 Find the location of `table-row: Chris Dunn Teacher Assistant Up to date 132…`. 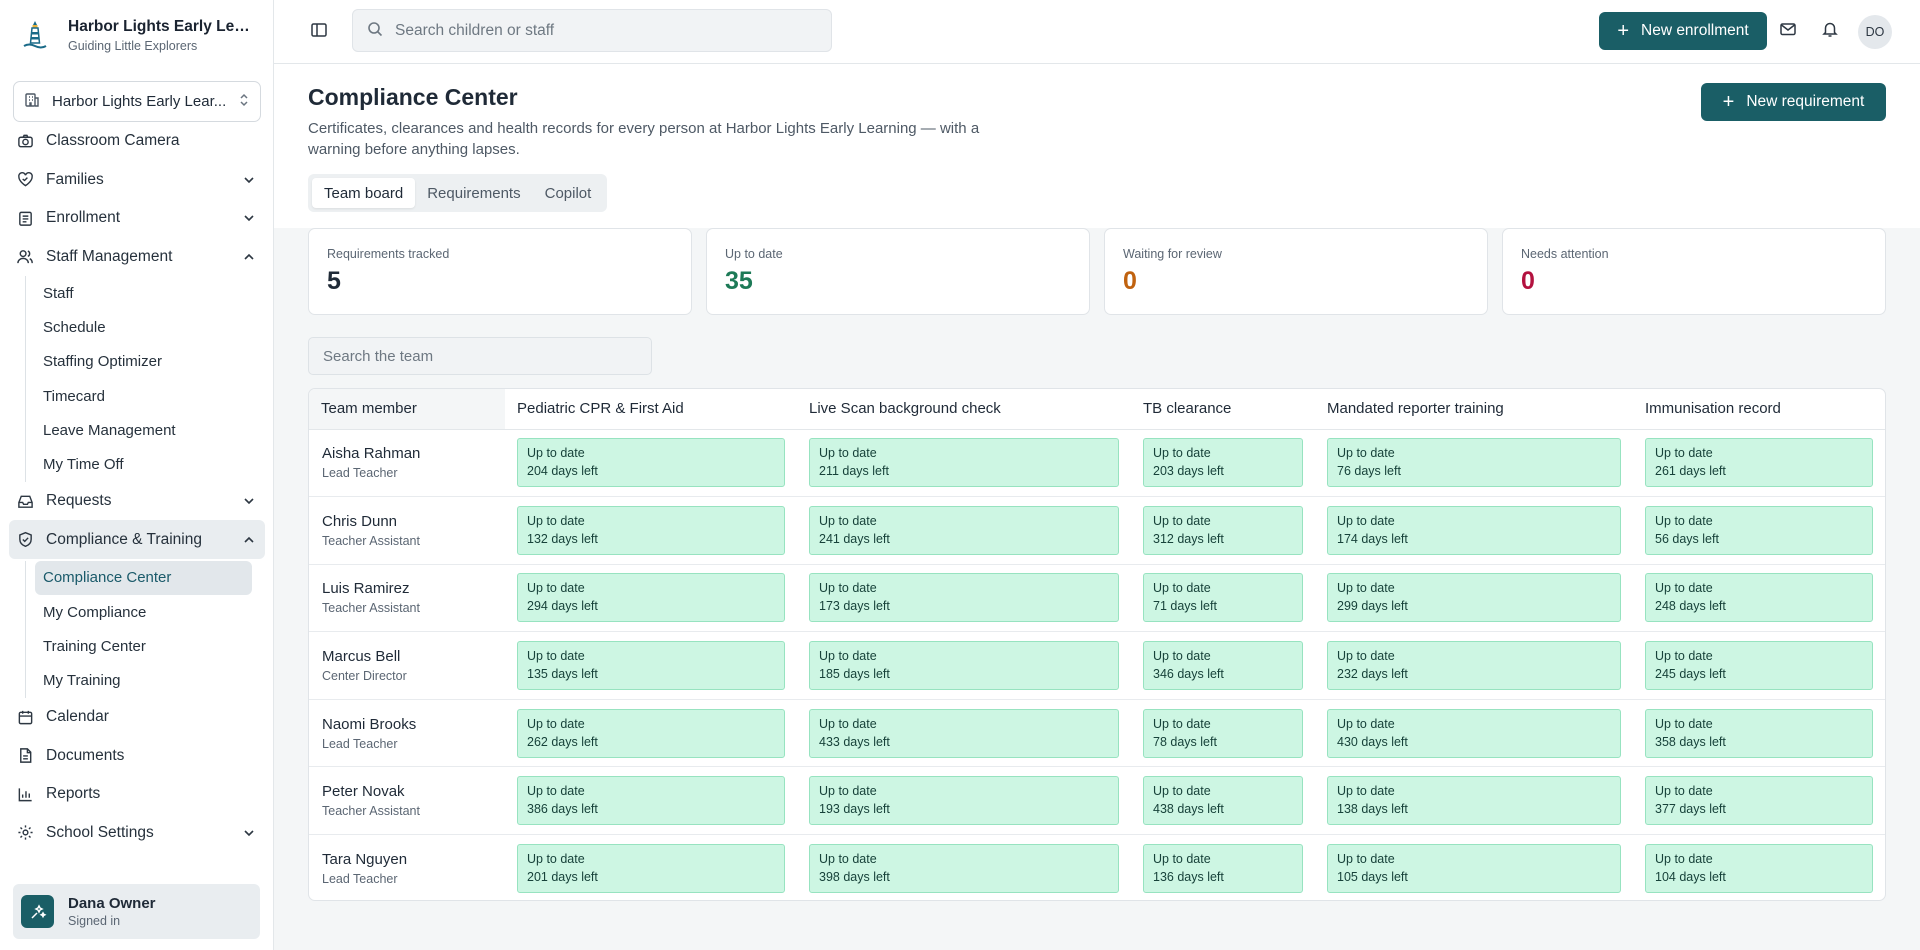

table-row: Chris Dunn Teacher Assistant Up to date 132… is located at coordinates (1097, 530).